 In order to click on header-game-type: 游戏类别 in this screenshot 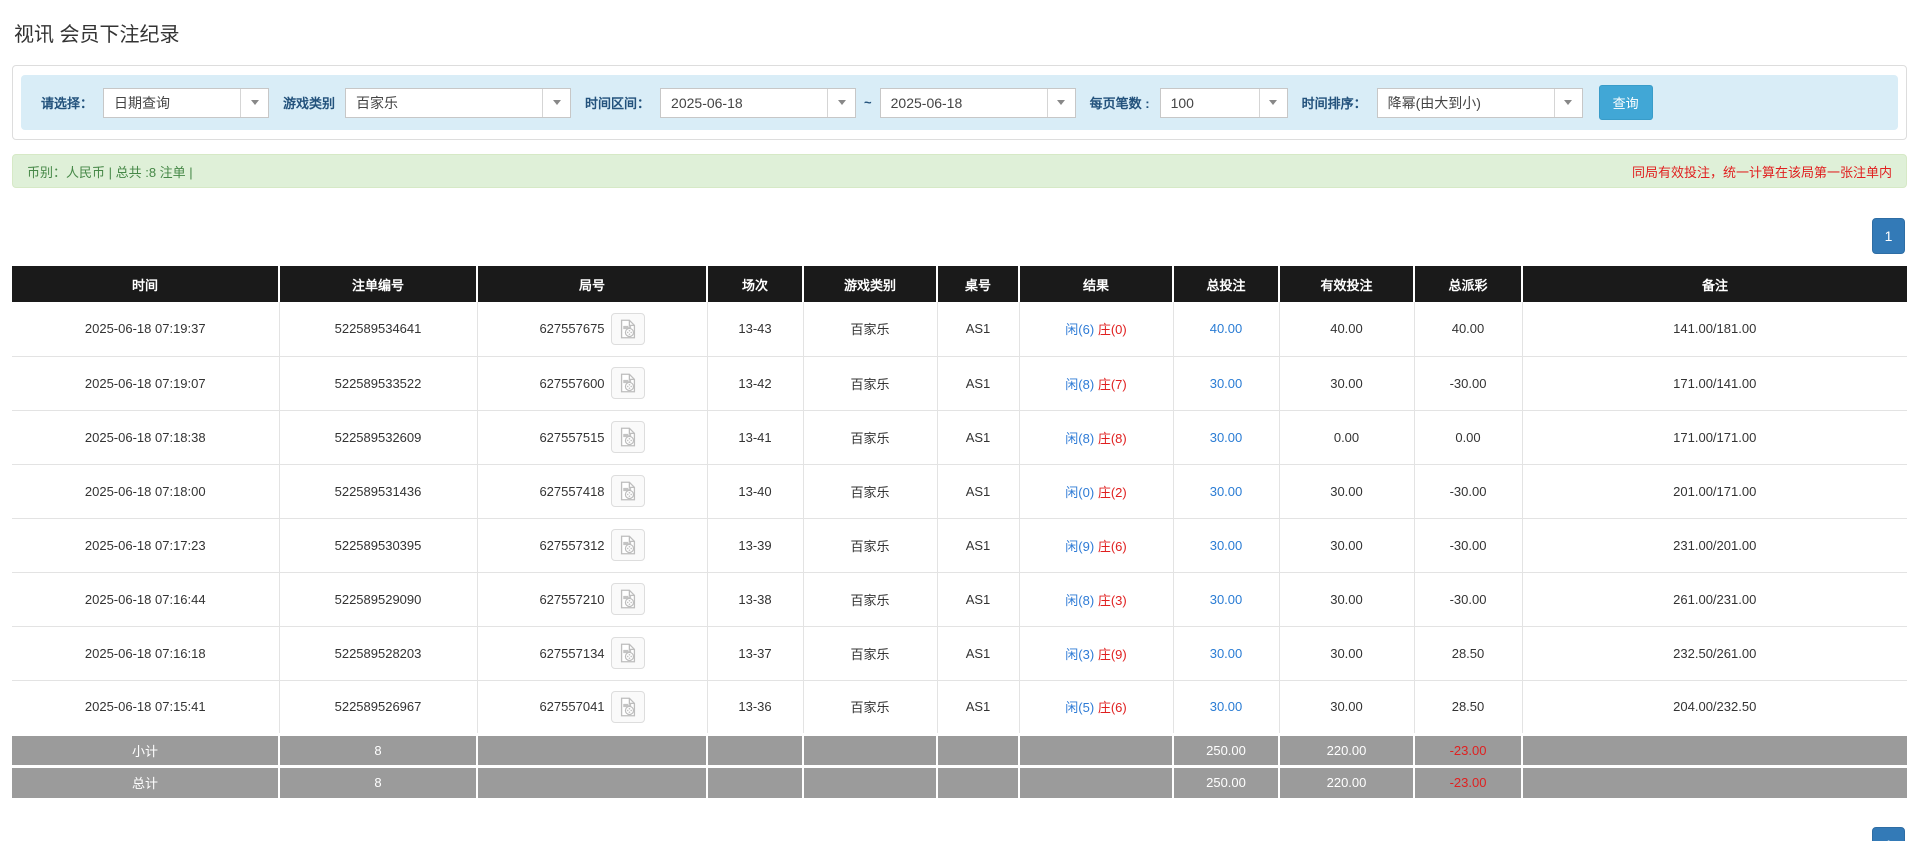, I will do `click(870, 284)`.